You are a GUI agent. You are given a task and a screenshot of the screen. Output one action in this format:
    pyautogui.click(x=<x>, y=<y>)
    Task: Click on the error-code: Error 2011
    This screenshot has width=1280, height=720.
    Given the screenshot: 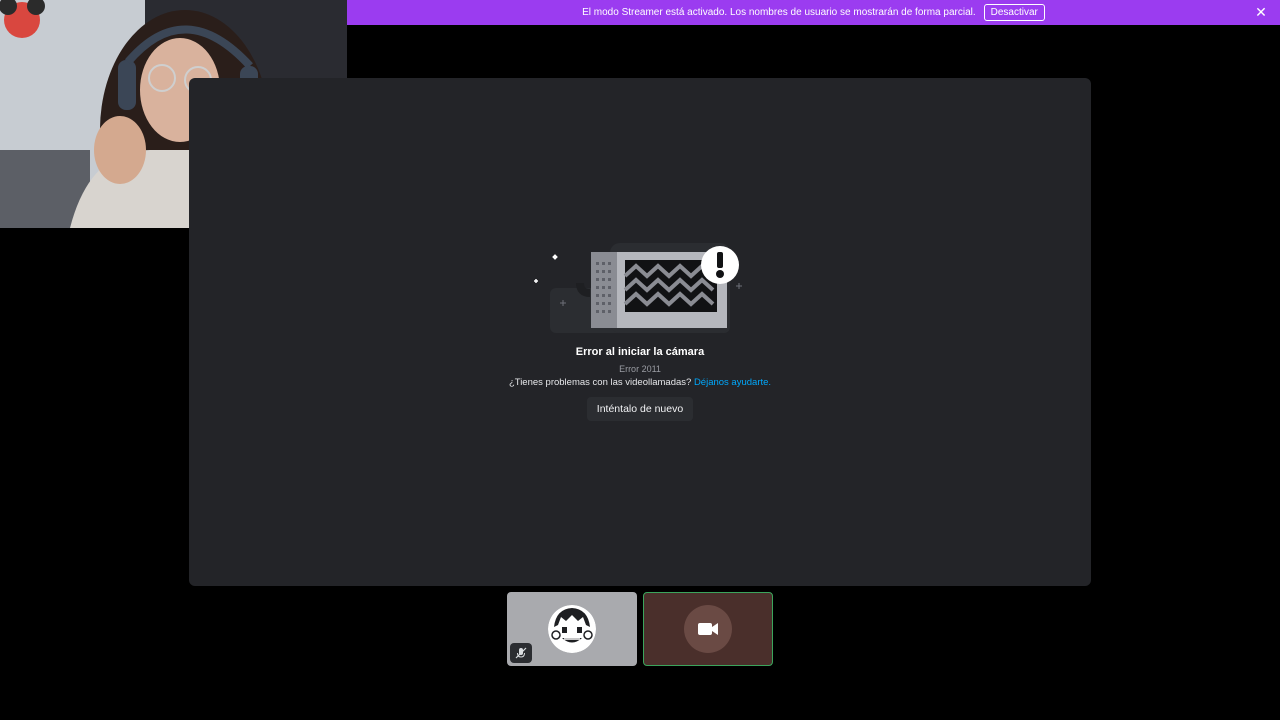 What is the action you would take?
    pyautogui.click(x=640, y=369)
    